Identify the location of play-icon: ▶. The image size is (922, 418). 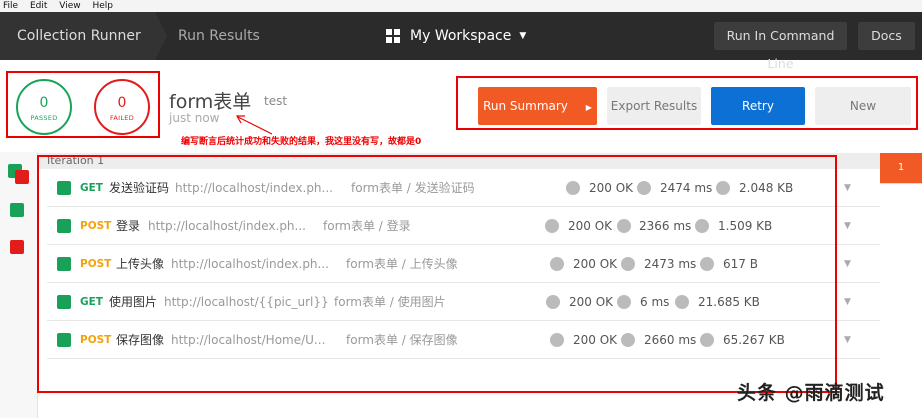
(588, 107).